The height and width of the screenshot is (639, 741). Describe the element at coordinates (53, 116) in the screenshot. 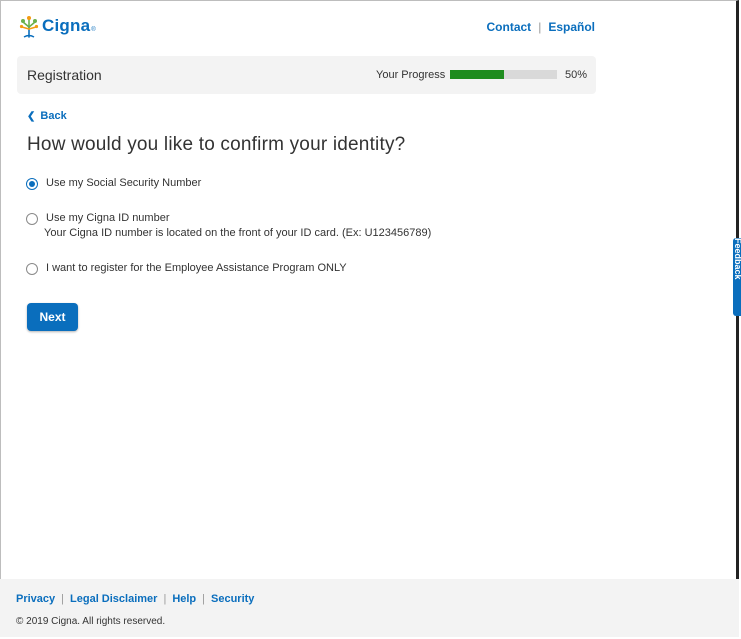

I see `back-label: Back` at that location.